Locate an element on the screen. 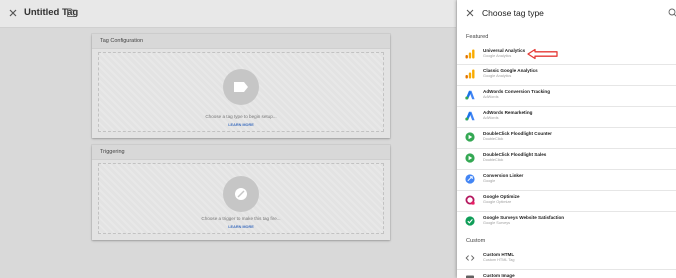 This screenshot has height=278, width=676. tag-configuration-header: Tag Configuration is located at coordinates (241, 41).